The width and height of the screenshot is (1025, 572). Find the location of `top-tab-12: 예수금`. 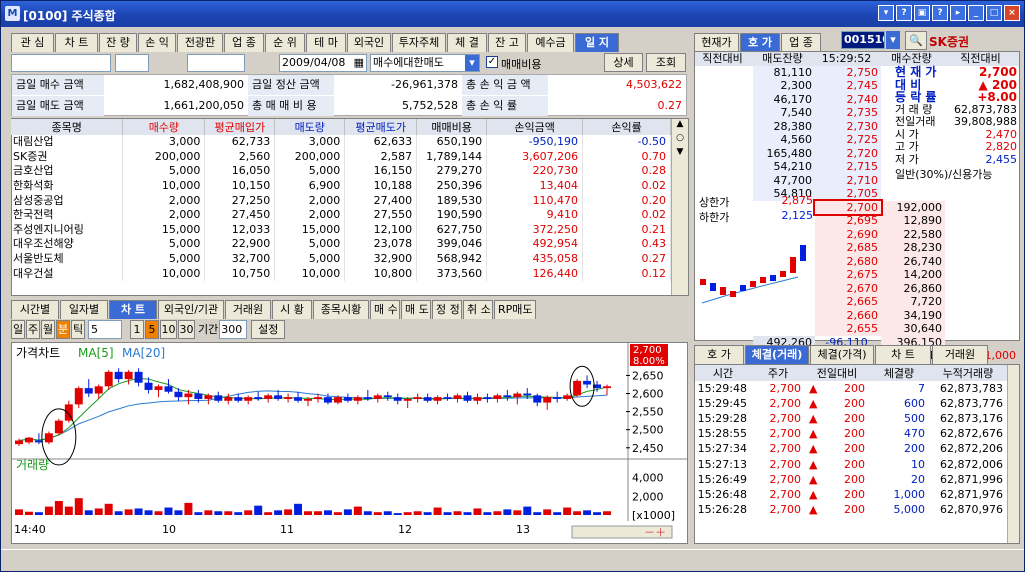

top-tab-12: 예수금 is located at coordinates (550, 42).